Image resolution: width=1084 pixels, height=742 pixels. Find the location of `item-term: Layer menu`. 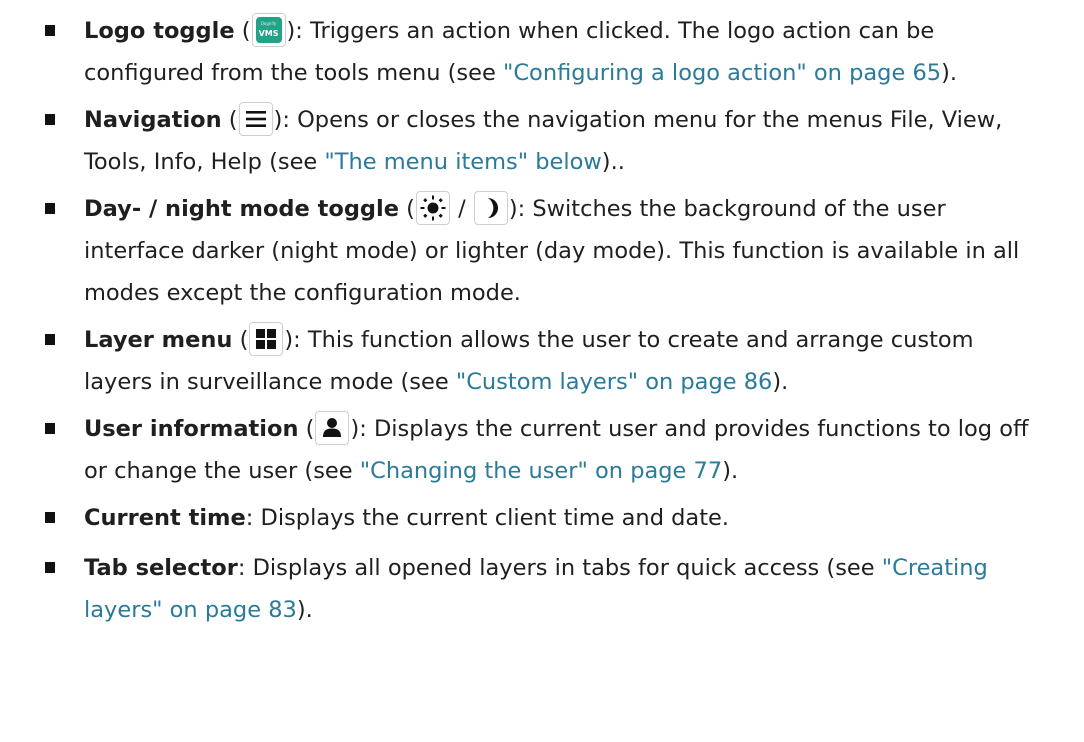

item-term: Layer menu is located at coordinates (158, 340).